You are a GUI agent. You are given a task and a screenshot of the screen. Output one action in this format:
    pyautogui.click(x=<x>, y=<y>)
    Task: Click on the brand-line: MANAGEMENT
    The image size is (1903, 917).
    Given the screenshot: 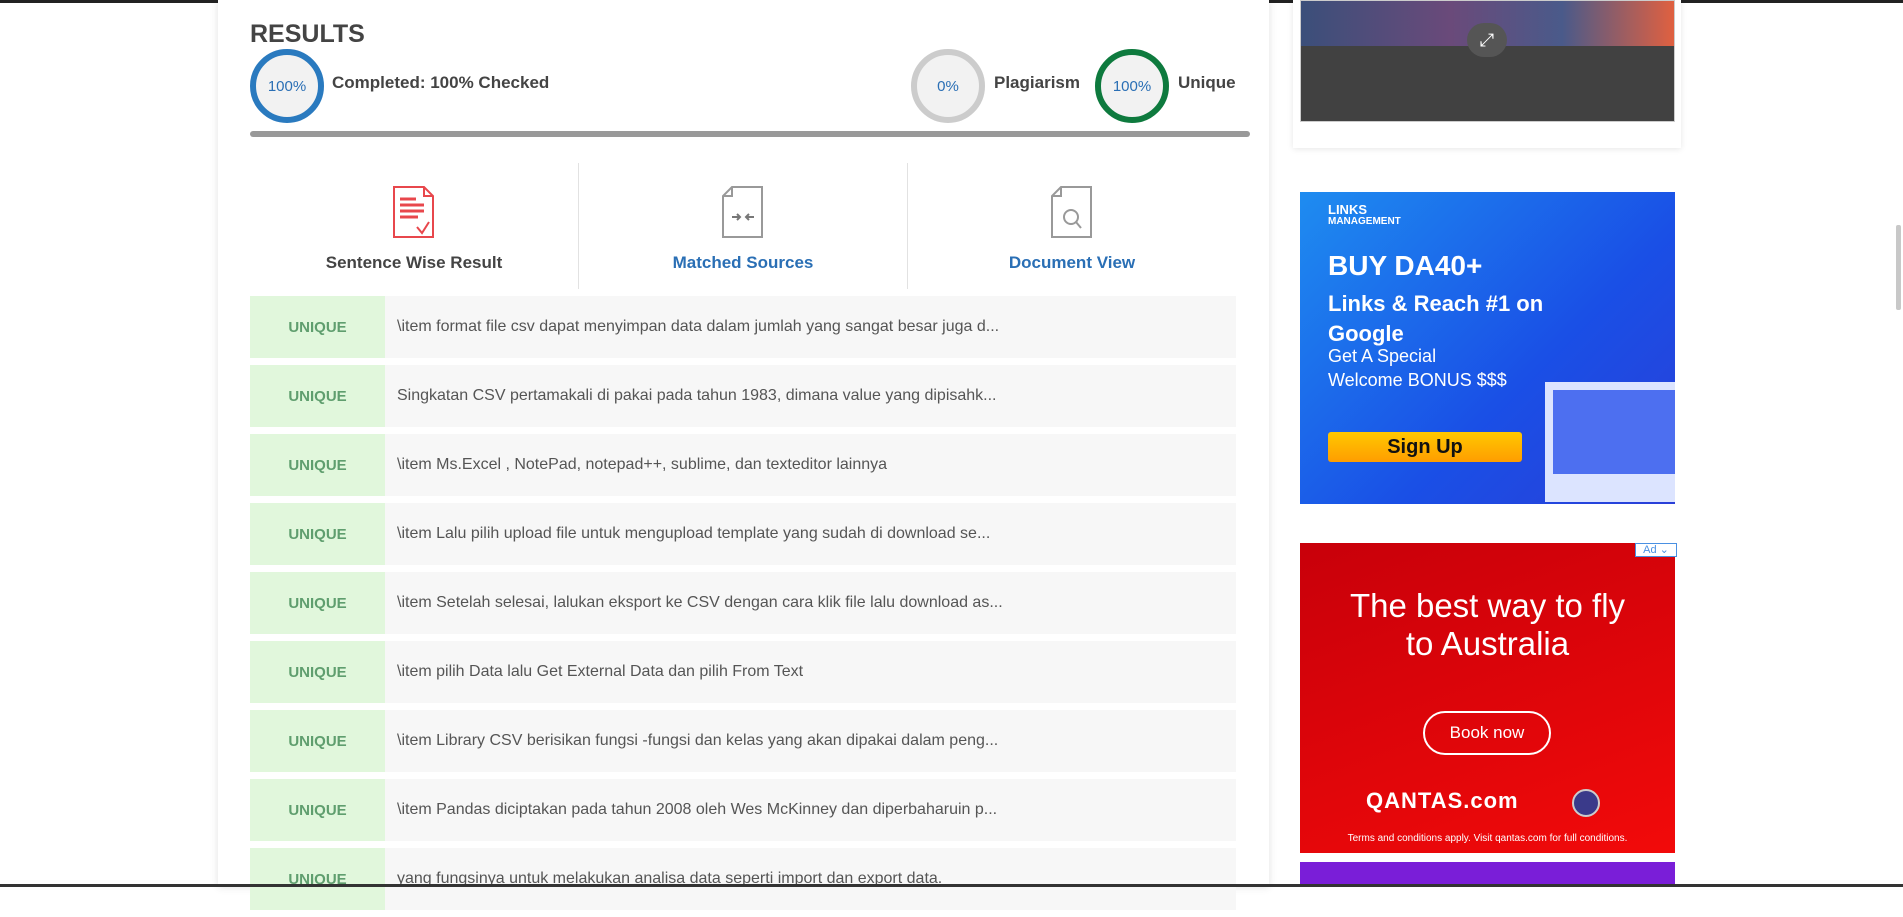 What is the action you would take?
    pyautogui.click(x=1364, y=221)
    